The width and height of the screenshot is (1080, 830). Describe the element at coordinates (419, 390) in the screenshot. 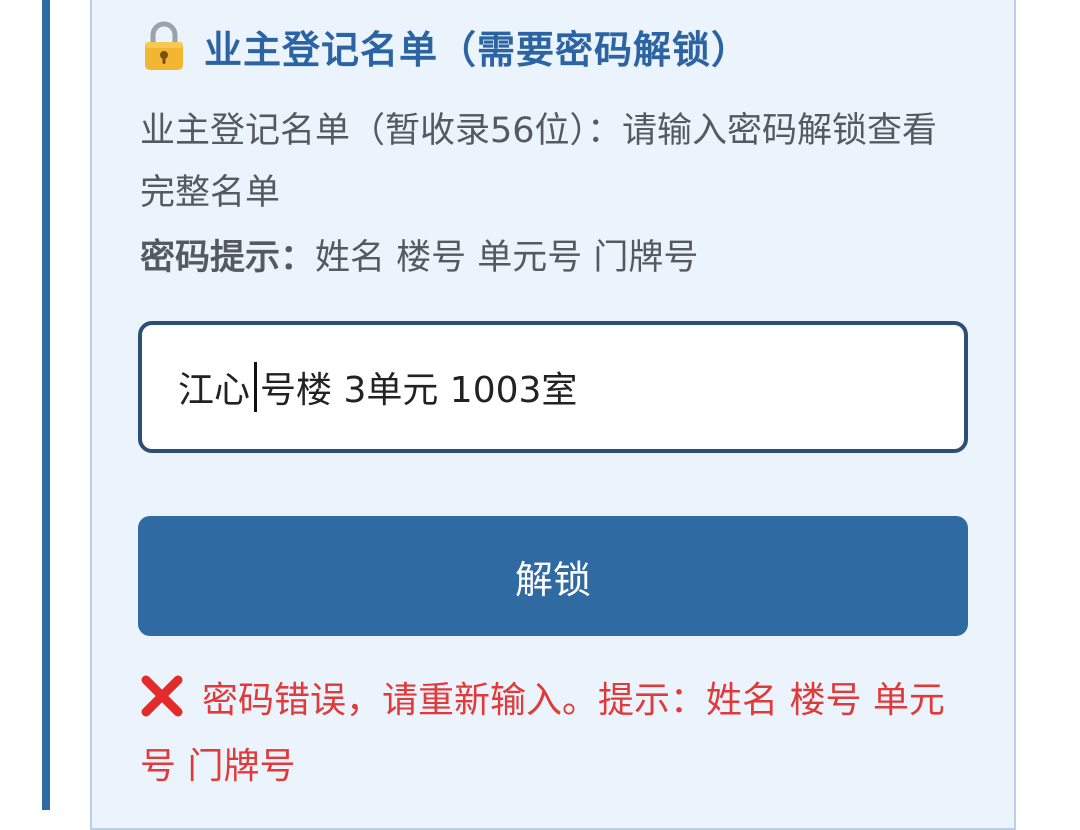

I see `password-input-text-after-caret: 号楼 3单元 1003室` at that location.